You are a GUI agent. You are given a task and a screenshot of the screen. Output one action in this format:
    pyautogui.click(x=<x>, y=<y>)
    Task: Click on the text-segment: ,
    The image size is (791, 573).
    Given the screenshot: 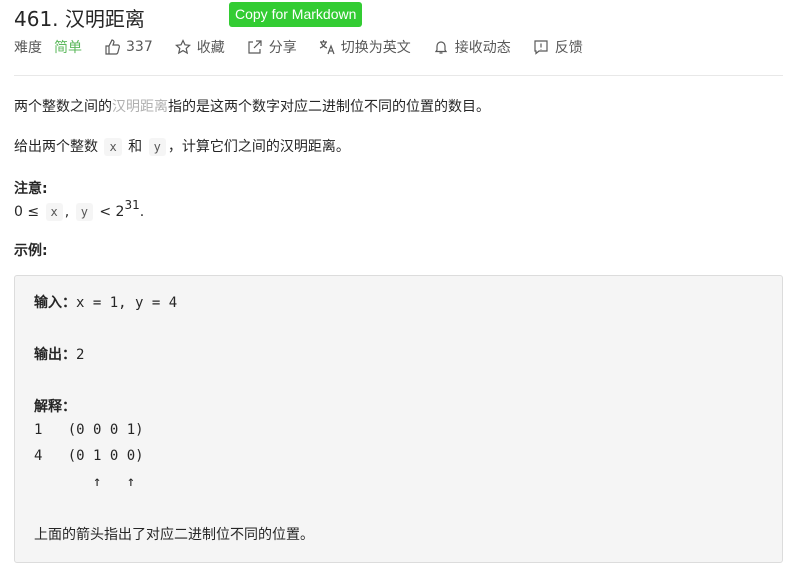 What is the action you would take?
    pyautogui.click(x=67, y=212)
    